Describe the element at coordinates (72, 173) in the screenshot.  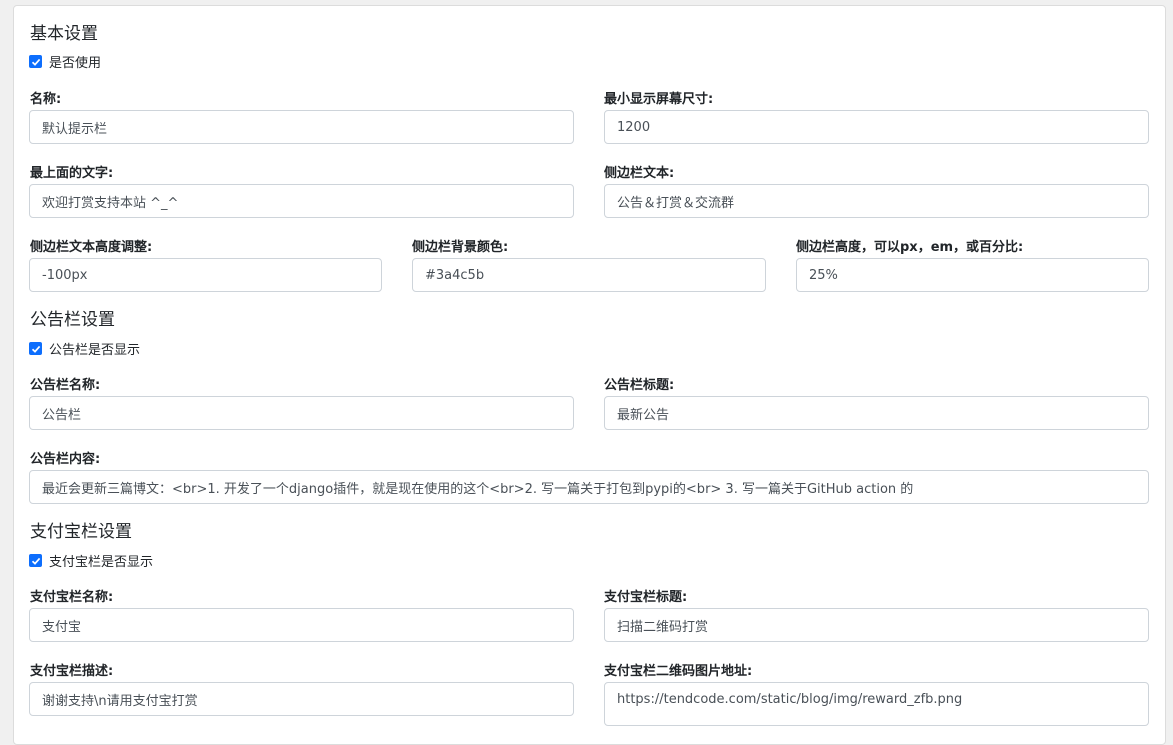
I see `top-text-label: 最上面的文字:` at that location.